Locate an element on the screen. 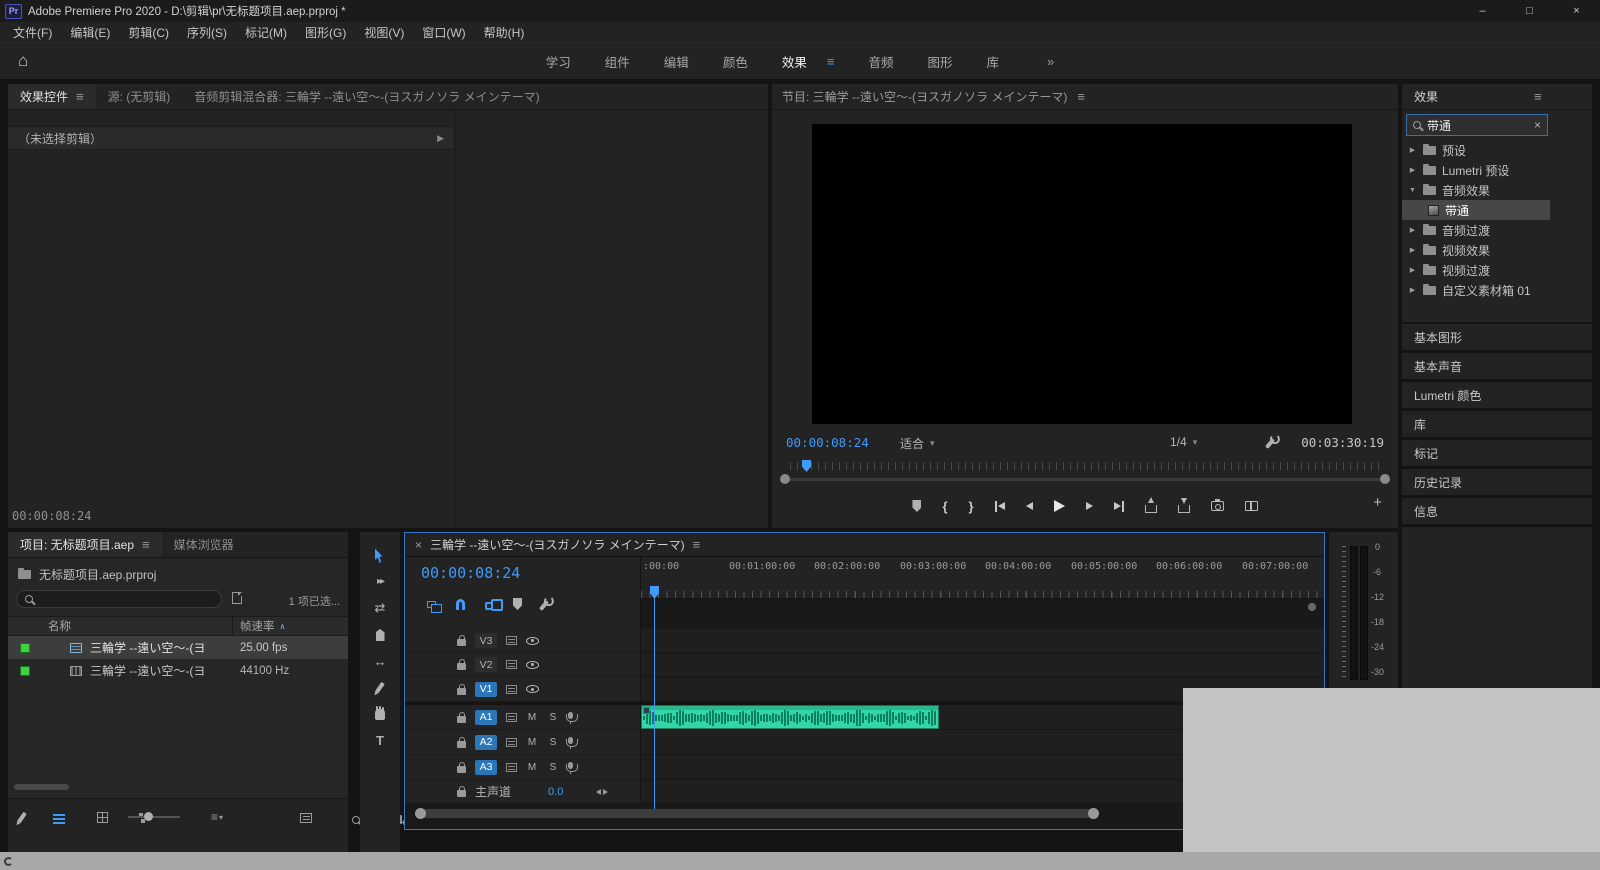 The image size is (1600, 870). timeline-vertical-scrollbar is located at coordinates (1312, 607).